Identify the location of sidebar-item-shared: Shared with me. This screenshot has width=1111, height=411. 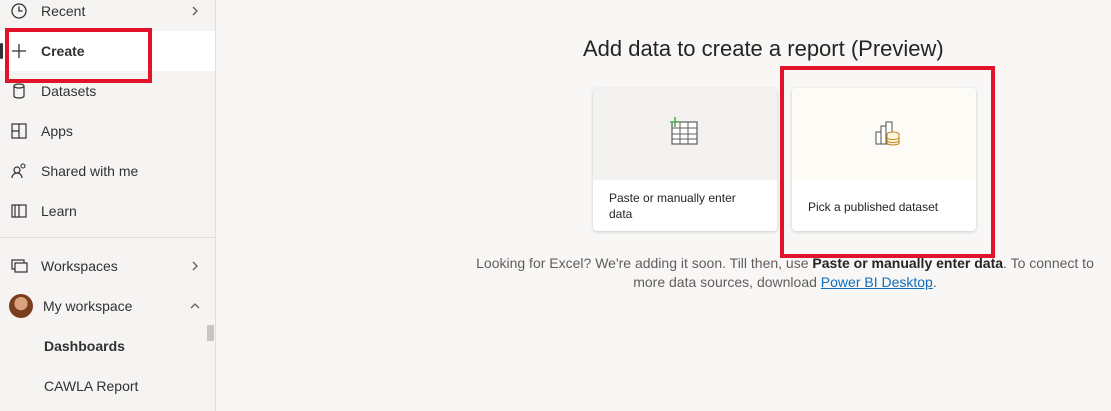
(107, 171).